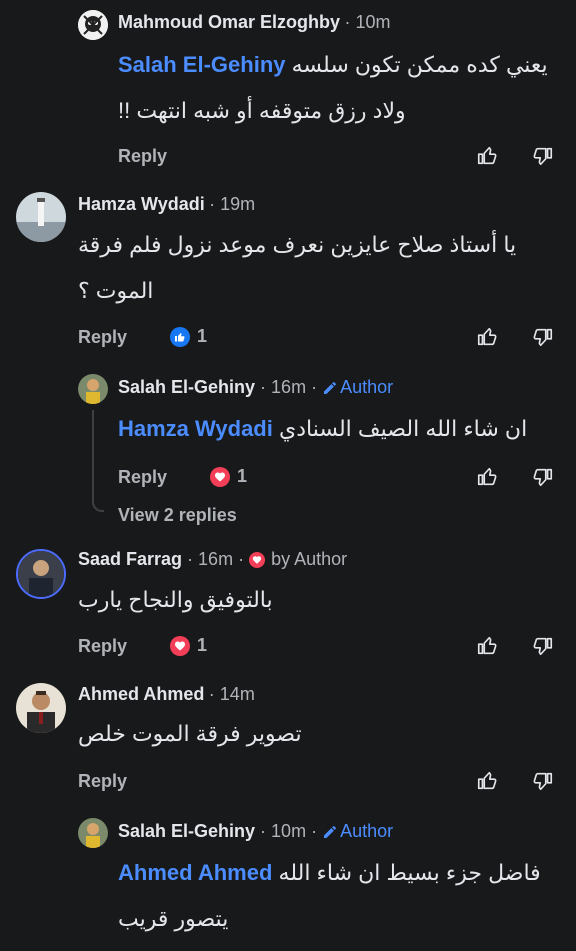 The height and width of the screenshot is (951, 576). Describe the element at coordinates (141, 694) in the screenshot. I see `commenter-name: Ahmed Ahmed` at that location.